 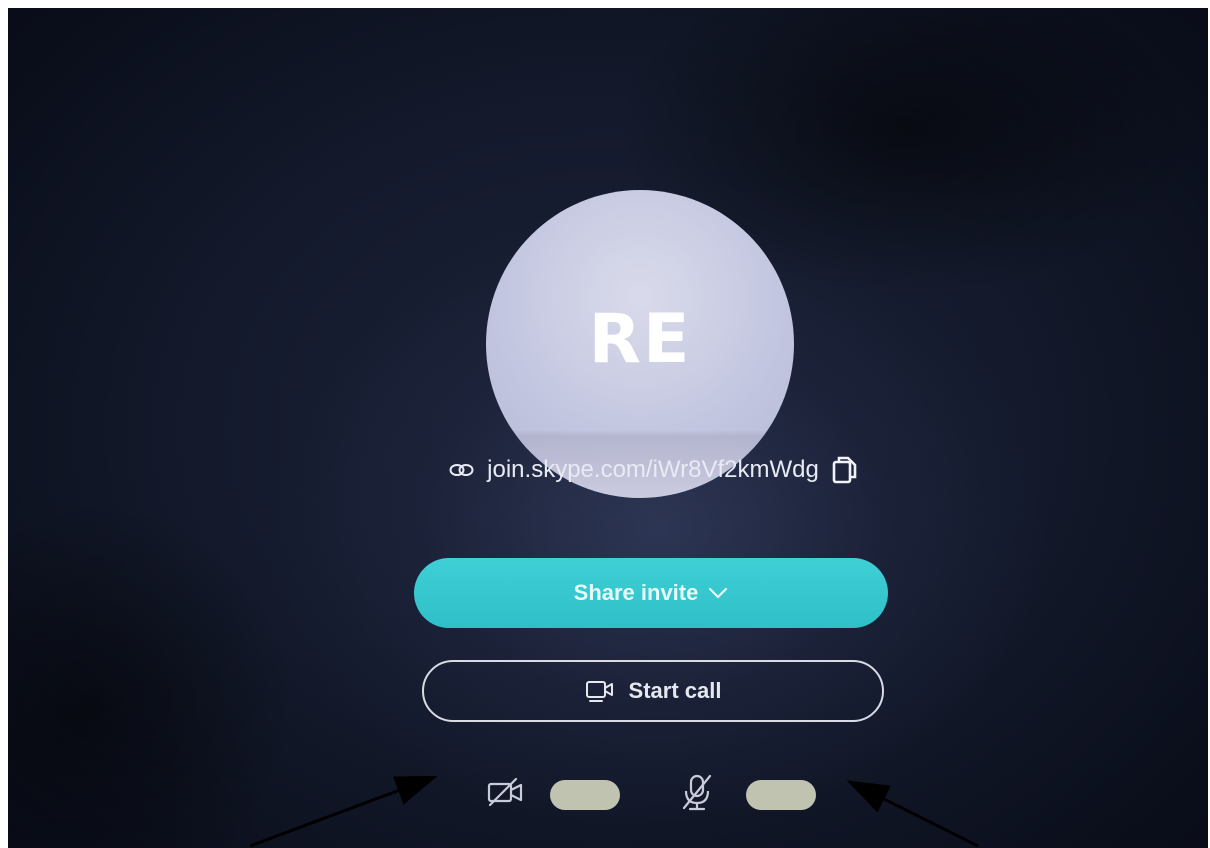 What do you see at coordinates (600, 691) in the screenshot?
I see `video-call-icon` at bounding box center [600, 691].